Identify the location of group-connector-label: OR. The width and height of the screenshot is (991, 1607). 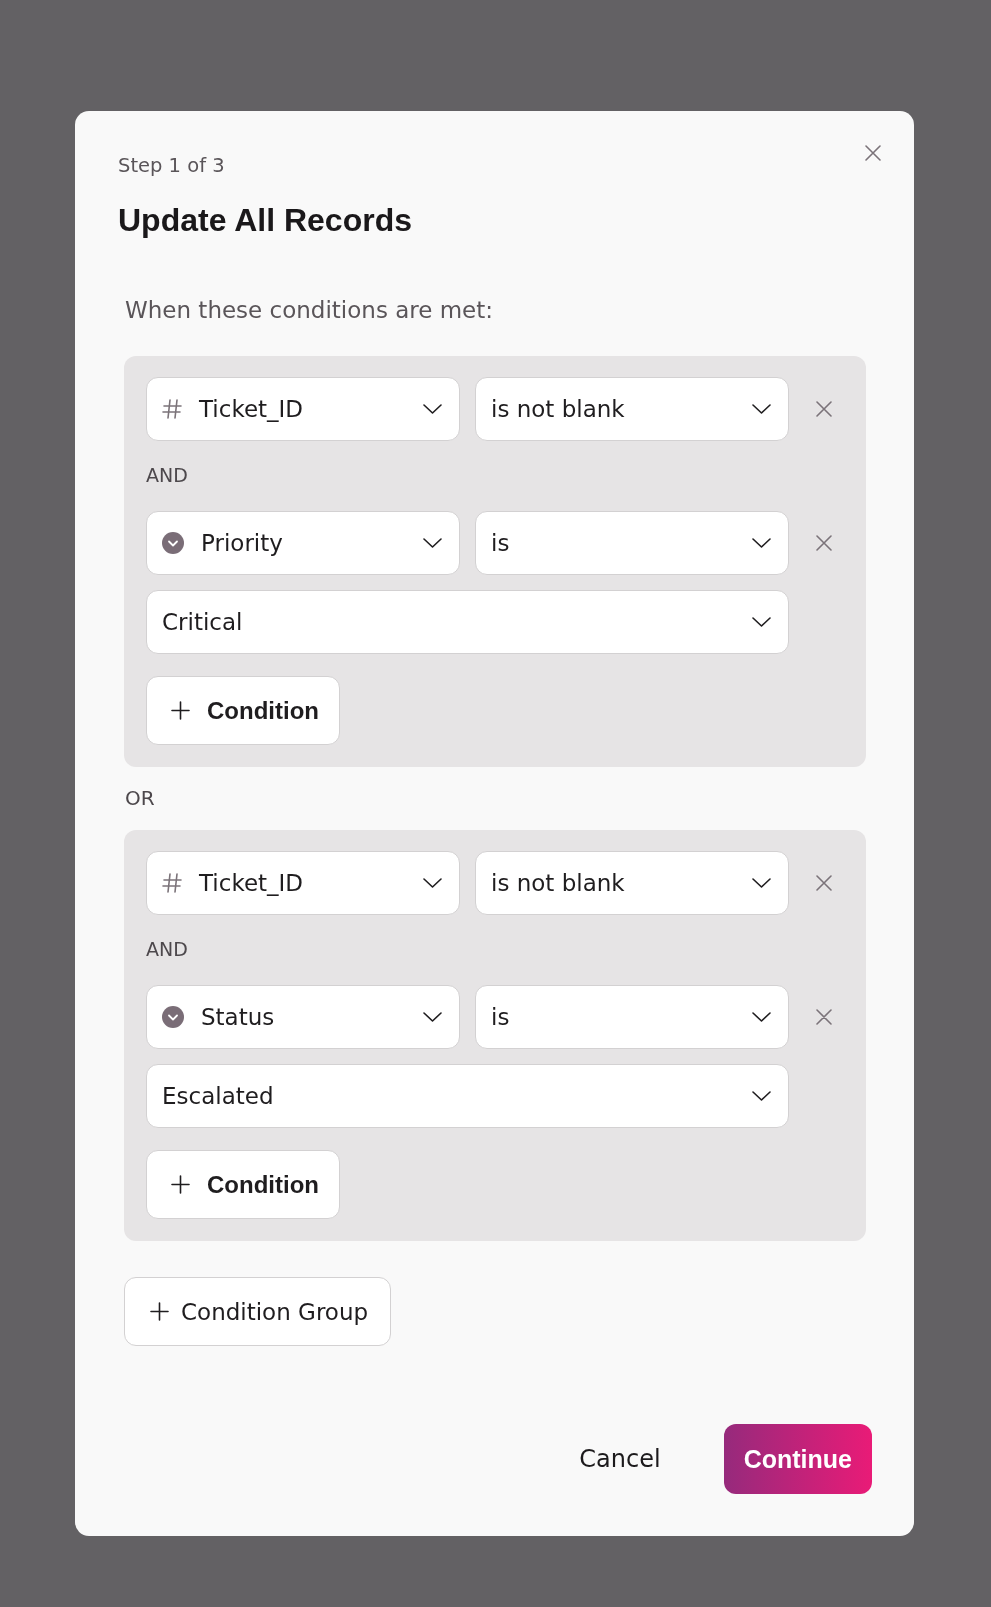
(139, 798).